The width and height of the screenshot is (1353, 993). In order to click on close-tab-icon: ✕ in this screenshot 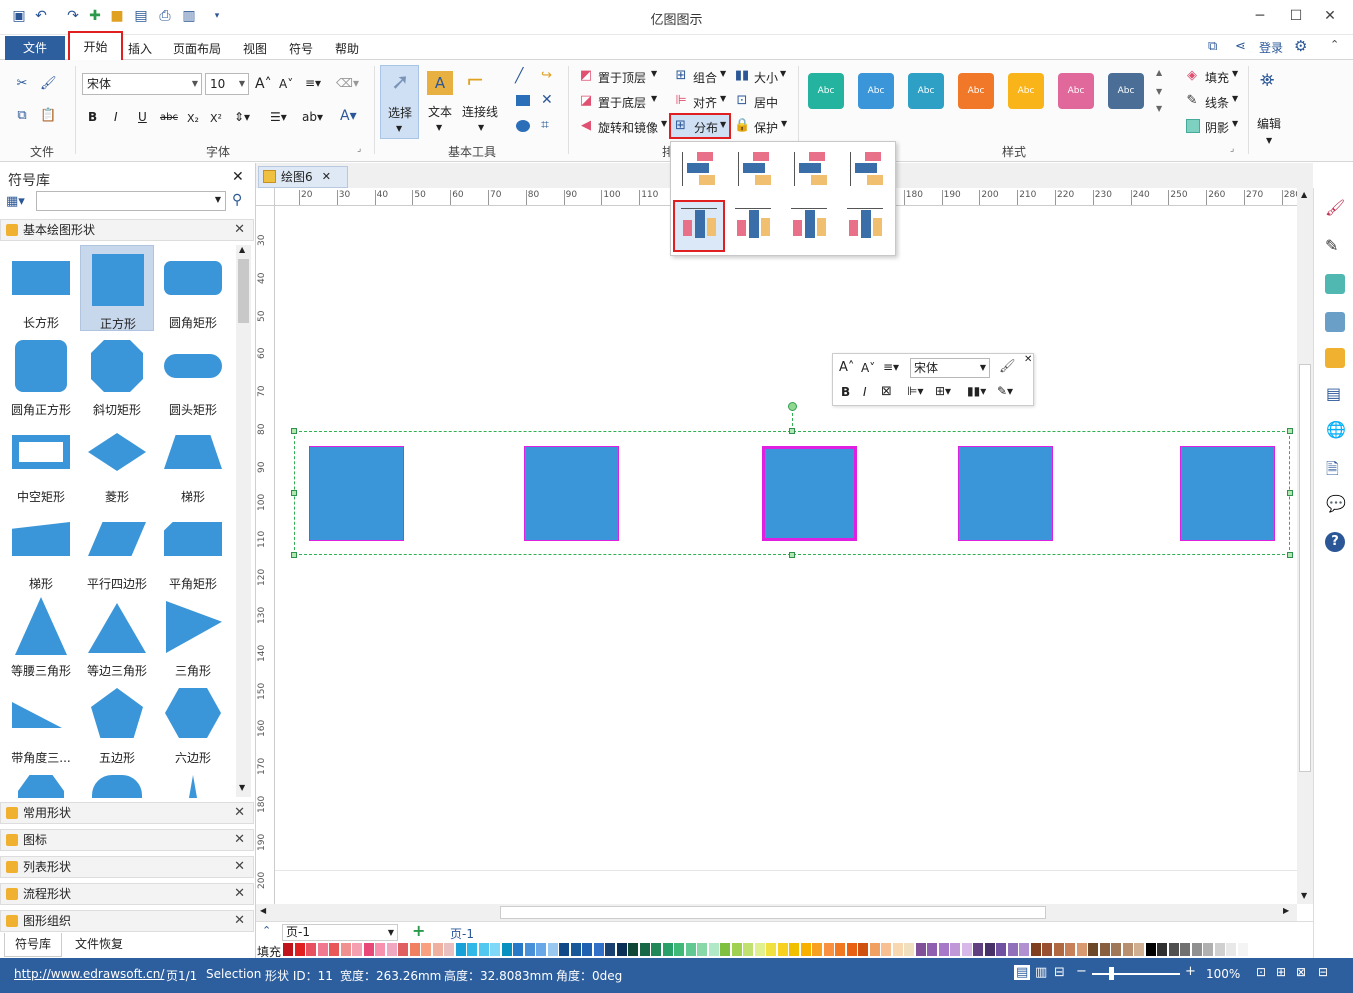, I will do `click(326, 177)`.